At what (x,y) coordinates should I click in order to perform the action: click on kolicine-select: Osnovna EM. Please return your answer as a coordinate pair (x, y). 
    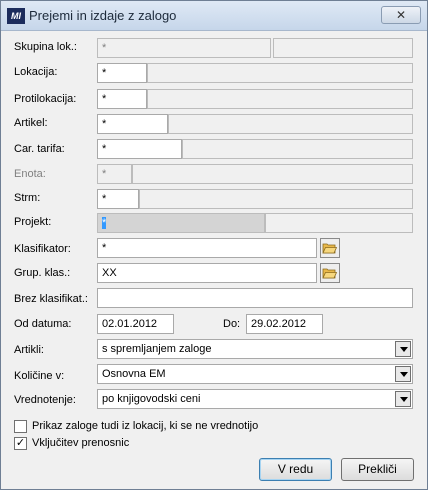
    Looking at the image, I should click on (255, 374).